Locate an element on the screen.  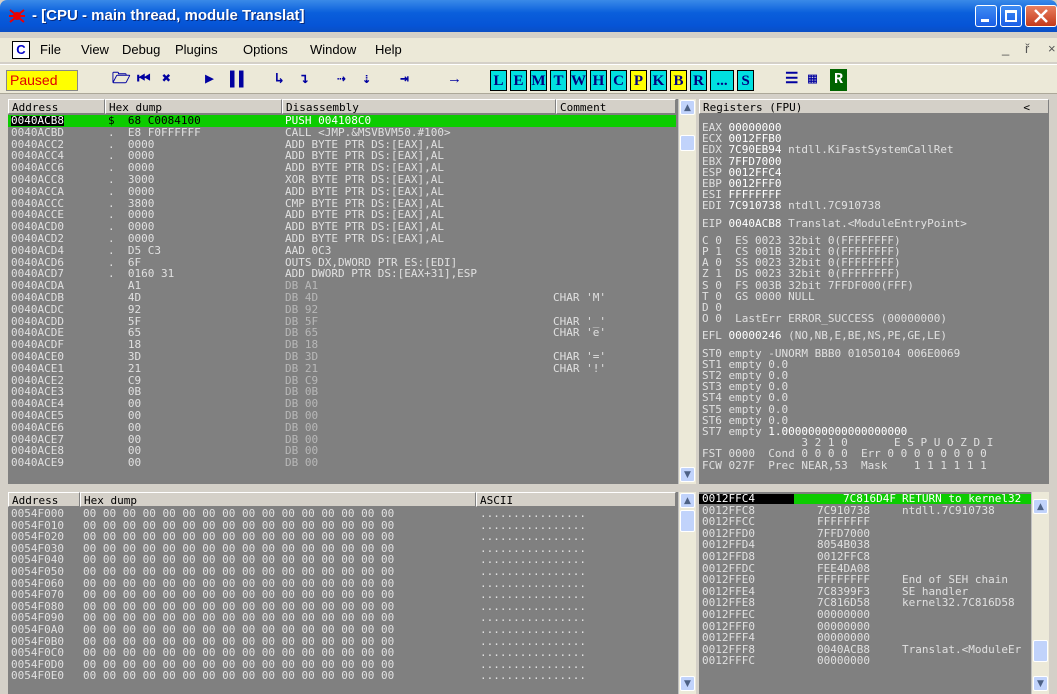
register-line: EFL 00000246 (NO,NB,E,BE,NS,PE,GE,LE) is located at coordinates (824, 332).